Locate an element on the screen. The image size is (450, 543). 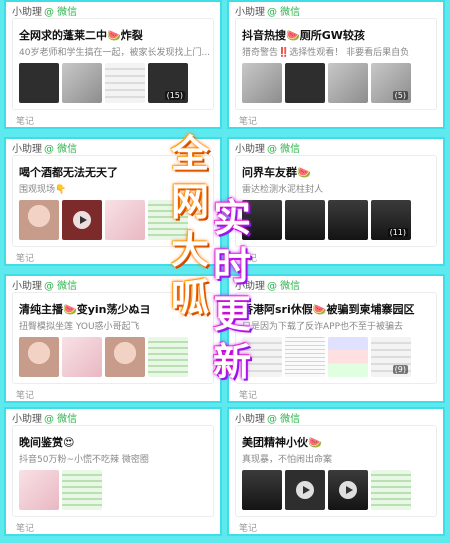
post-body: 抖音热搜🍉厕所GW较孩 猎奇警告‼️选择性观看！ 非要看后果自负 (5) is located at coordinates (336, 64).